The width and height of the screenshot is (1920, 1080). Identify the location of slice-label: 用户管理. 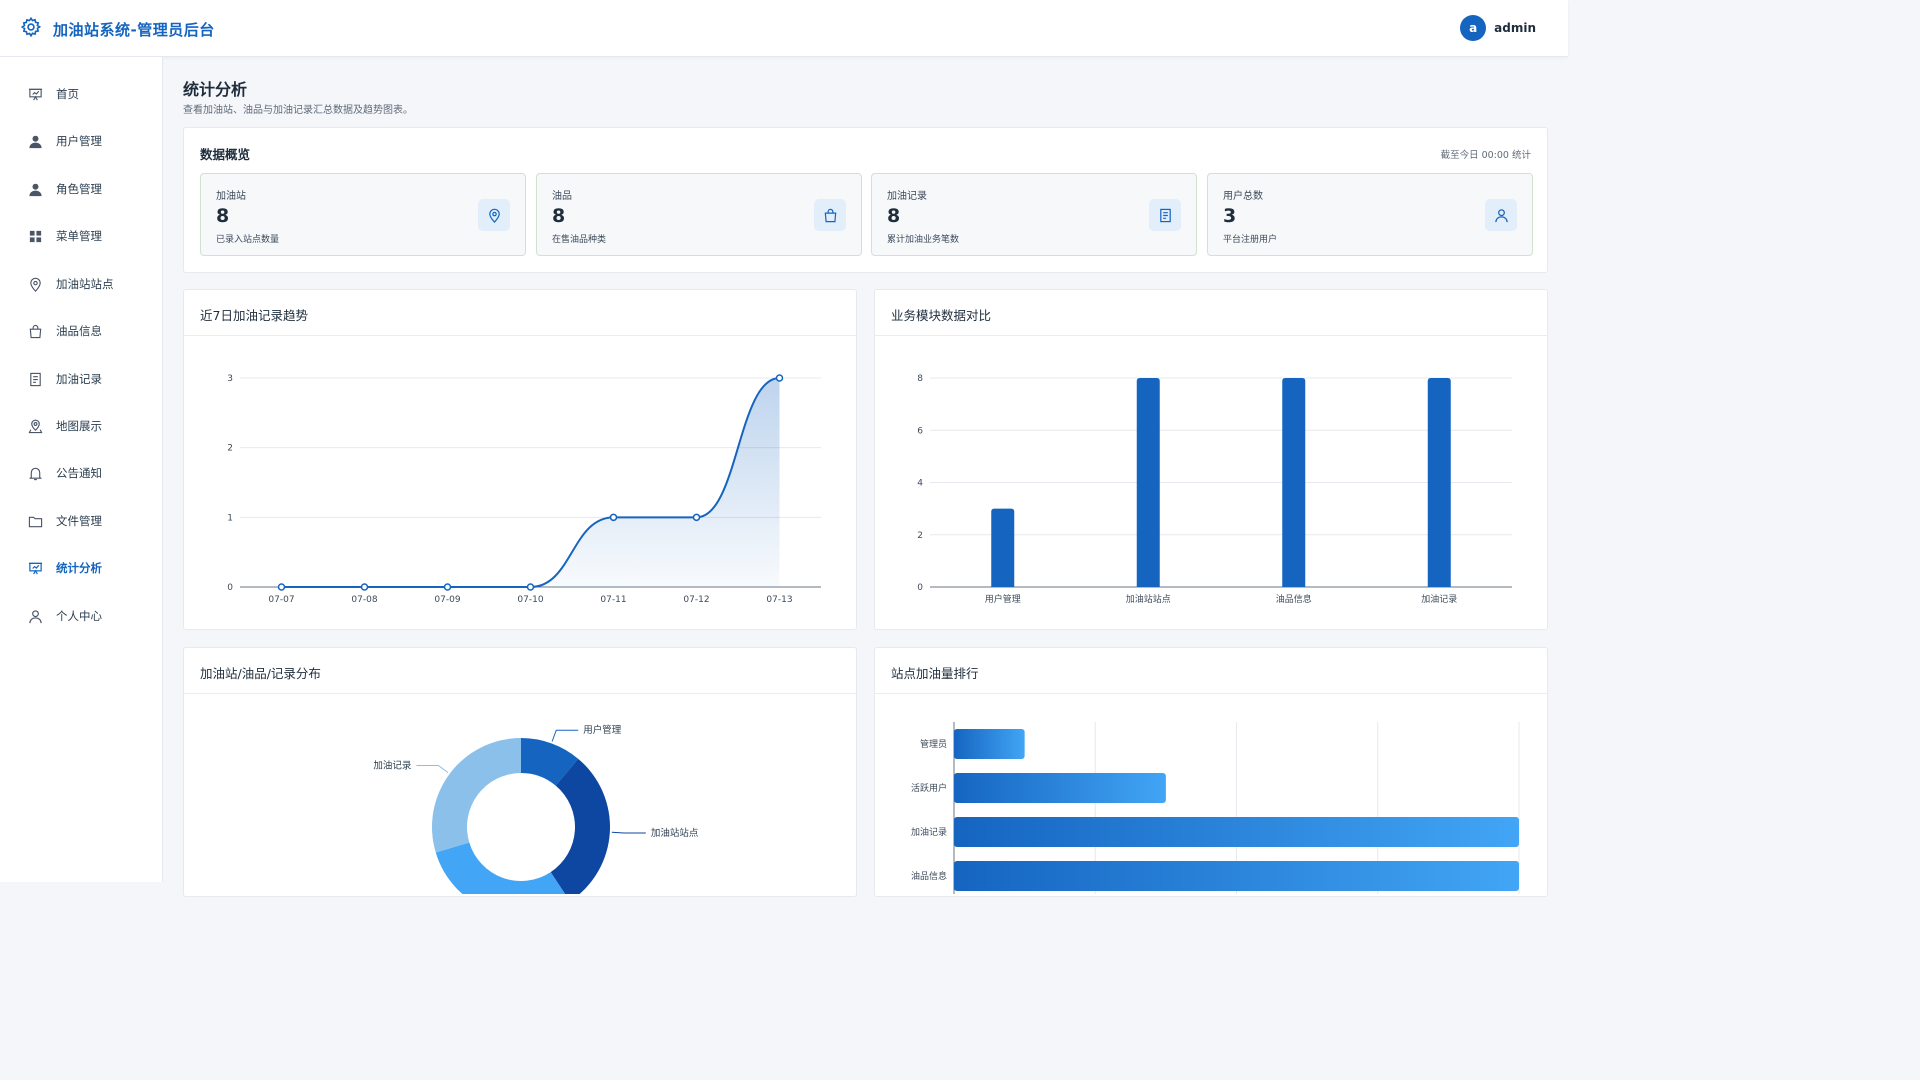
(602, 730).